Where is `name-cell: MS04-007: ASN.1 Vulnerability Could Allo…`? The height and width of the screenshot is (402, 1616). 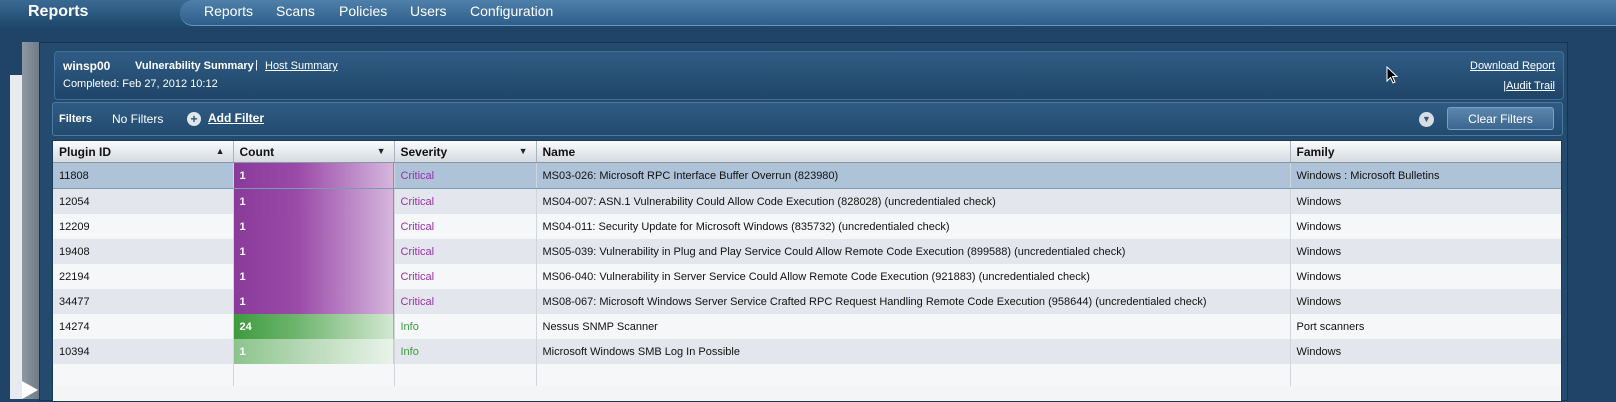
name-cell: MS04-007: ASN.1 Vulnerability Could Allo… is located at coordinates (913, 201).